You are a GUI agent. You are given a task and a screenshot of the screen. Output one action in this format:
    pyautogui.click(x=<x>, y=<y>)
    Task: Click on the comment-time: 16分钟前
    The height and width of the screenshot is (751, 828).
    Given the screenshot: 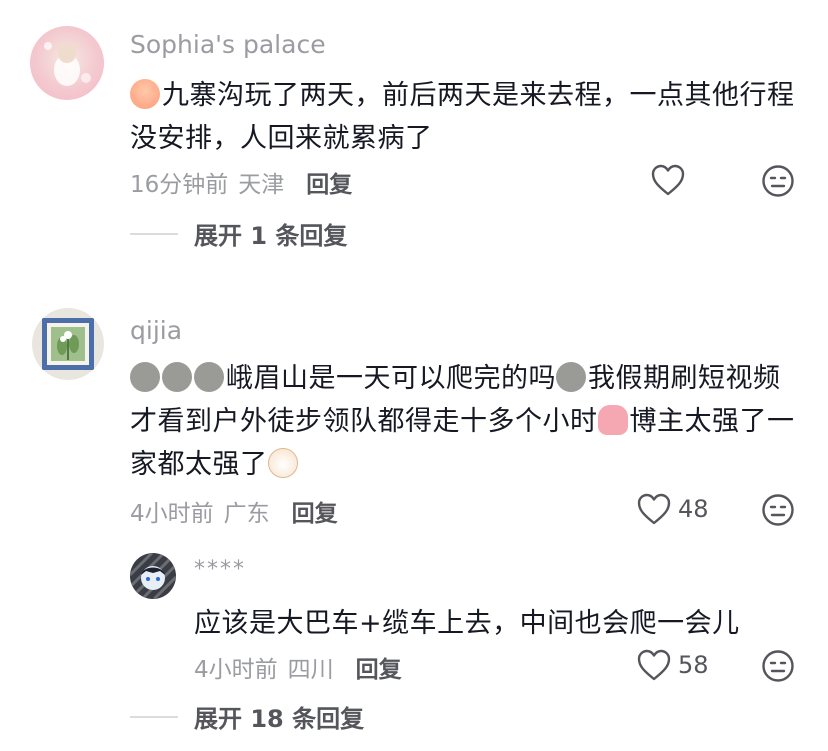 What is the action you would take?
    pyautogui.click(x=179, y=185)
    